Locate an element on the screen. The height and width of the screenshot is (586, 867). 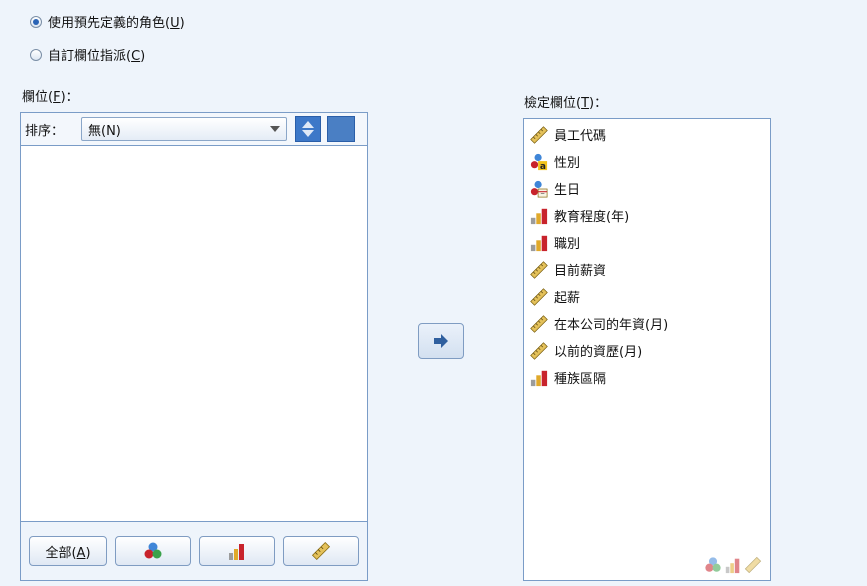
target-field-label: 目前薪資 is located at coordinates (580, 271).